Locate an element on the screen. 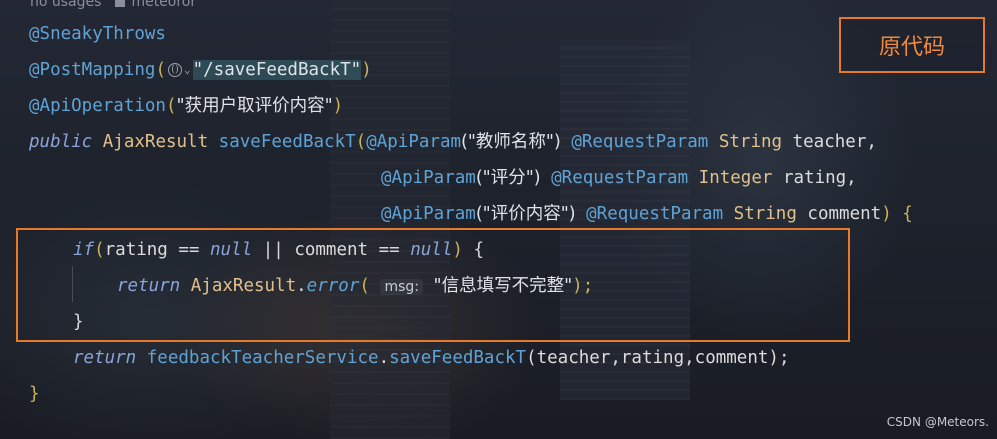 The height and width of the screenshot is (439, 997). param-desc: ("评价内容") is located at coordinates (525, 214).